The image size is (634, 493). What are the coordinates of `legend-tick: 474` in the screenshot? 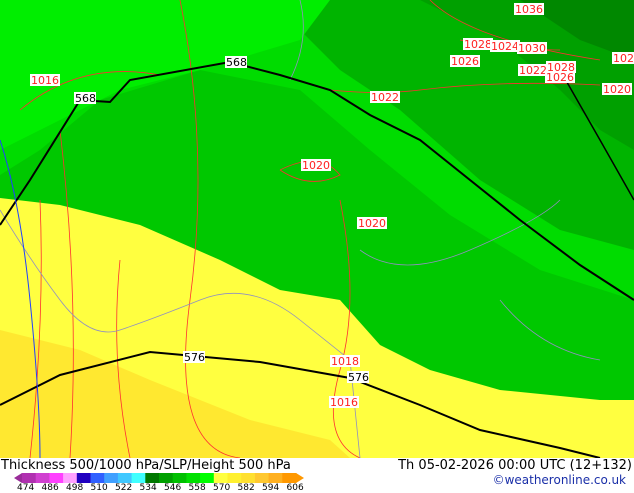 It's located at (26, 488).